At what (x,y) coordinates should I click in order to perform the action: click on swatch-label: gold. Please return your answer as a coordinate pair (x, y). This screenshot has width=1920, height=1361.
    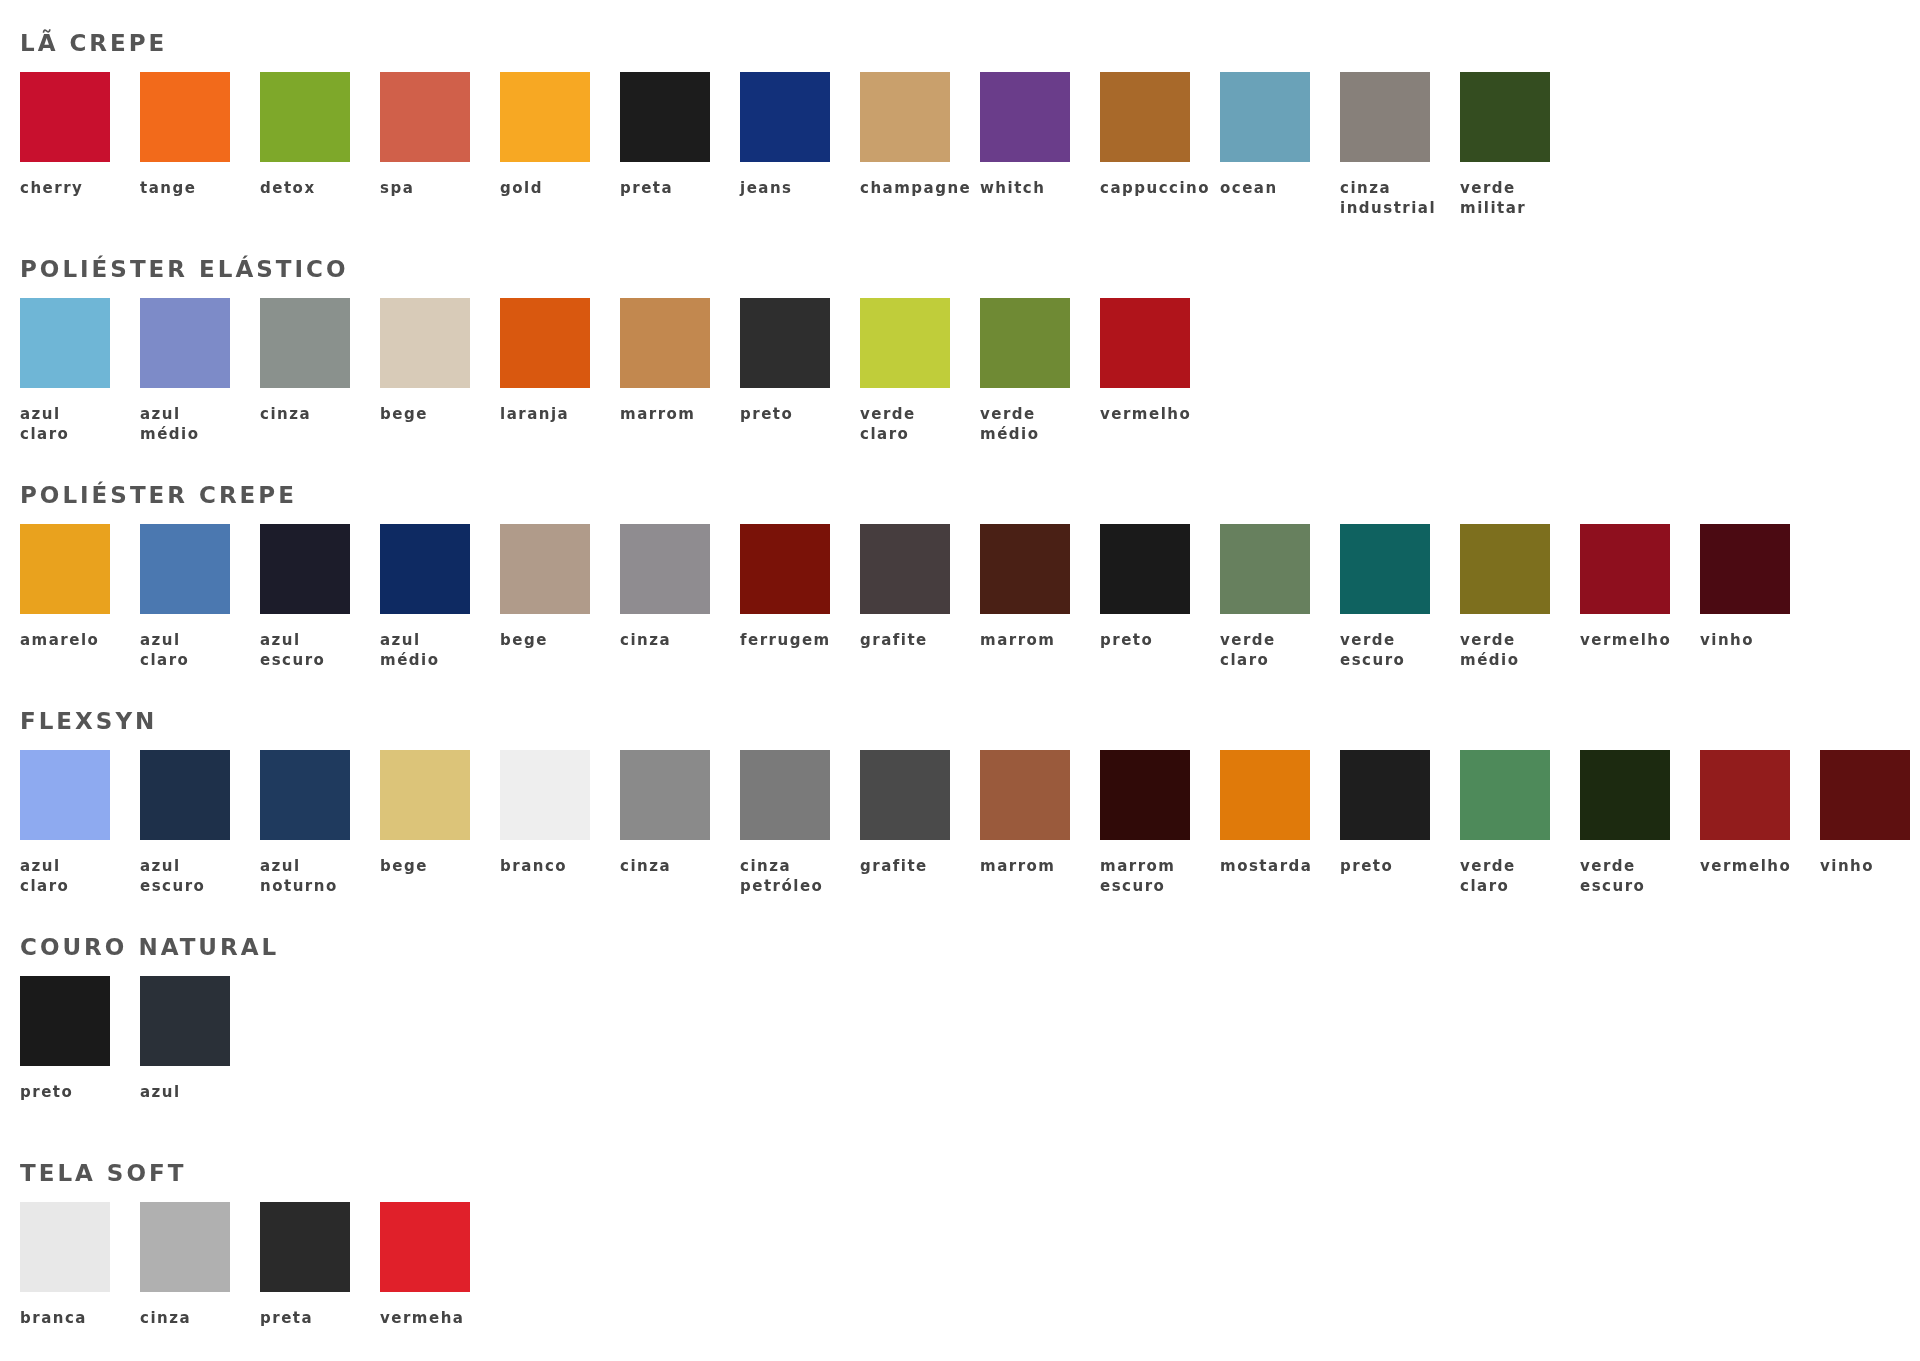
    Looking at the image, I should click on (521, 188).